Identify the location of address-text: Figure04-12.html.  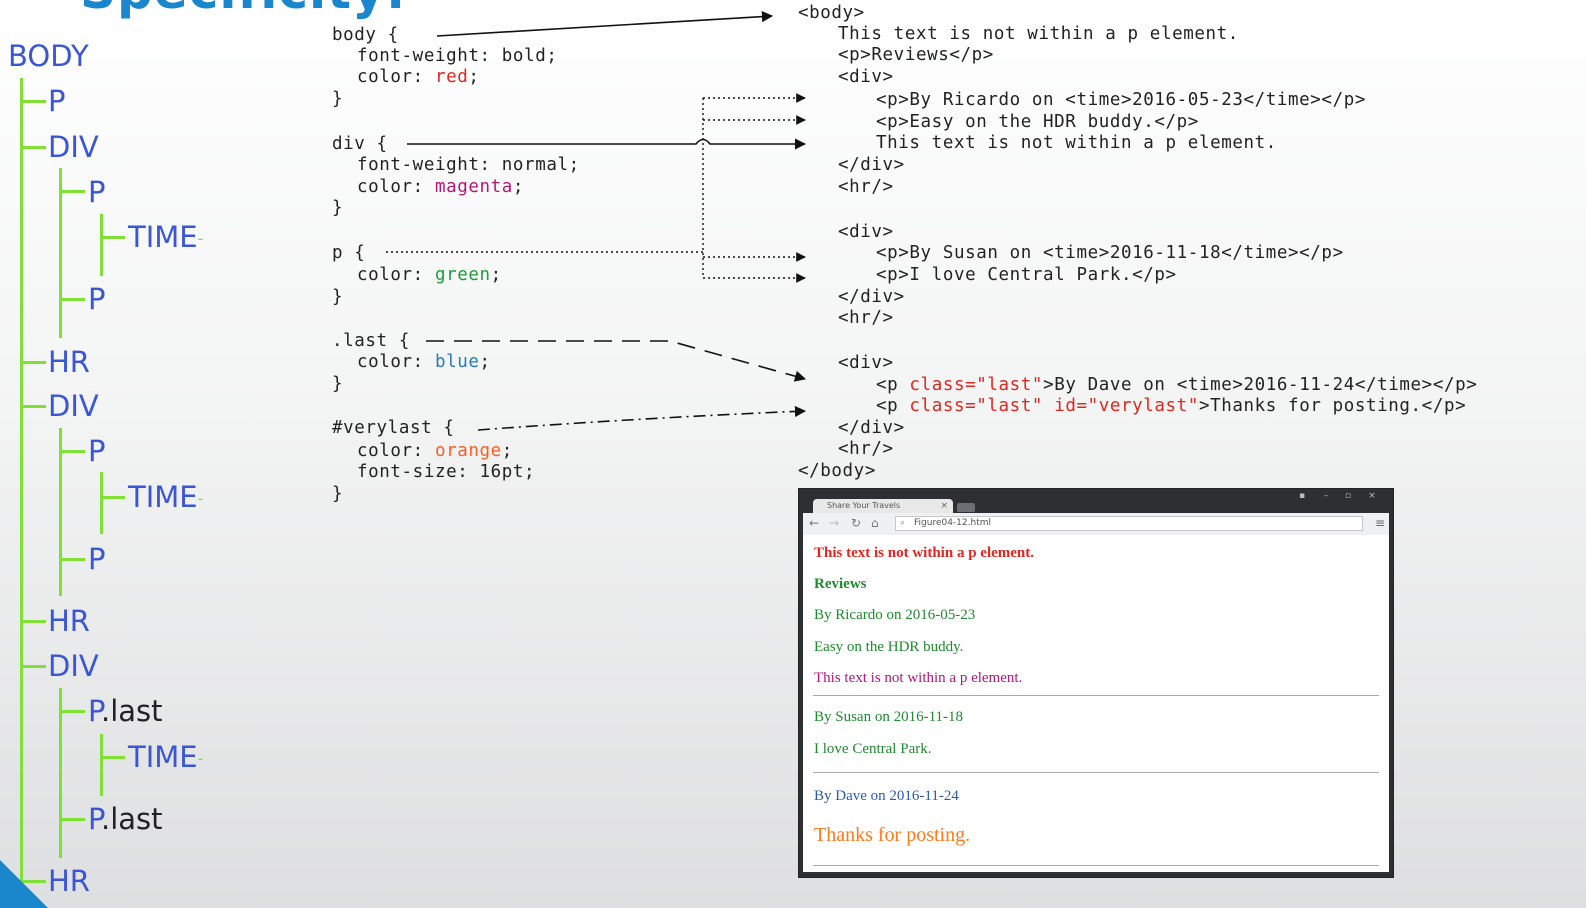
(952, 523).